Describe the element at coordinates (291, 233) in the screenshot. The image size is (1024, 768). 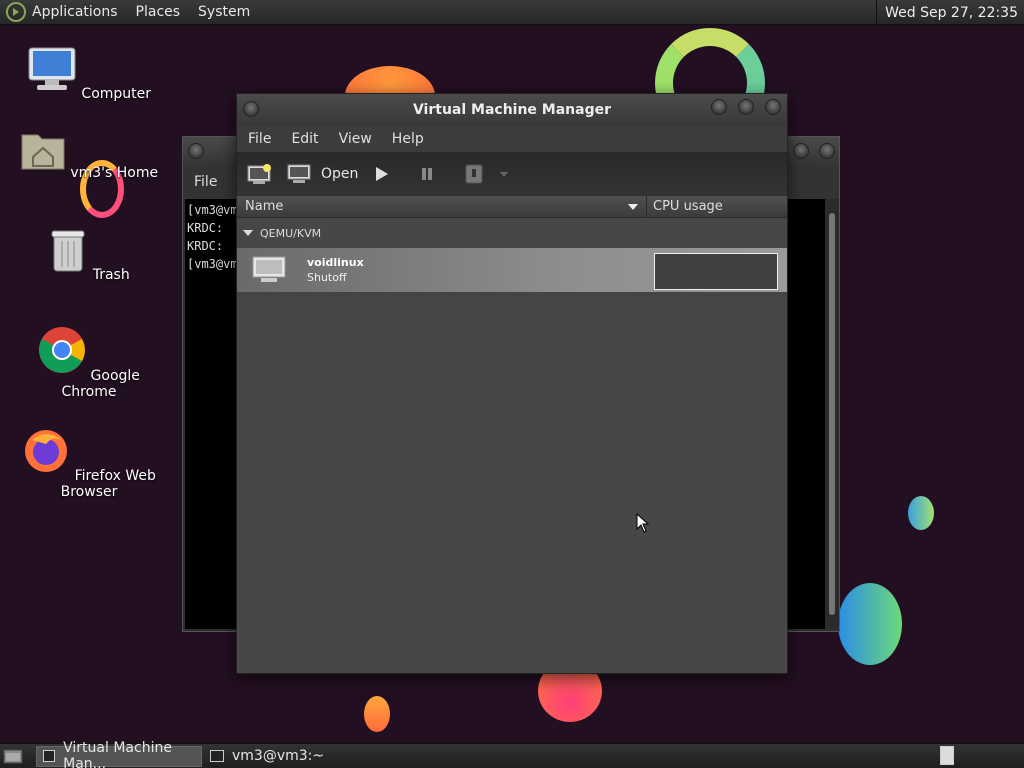
I see `connection-label: QEMU/KVM` at that location.